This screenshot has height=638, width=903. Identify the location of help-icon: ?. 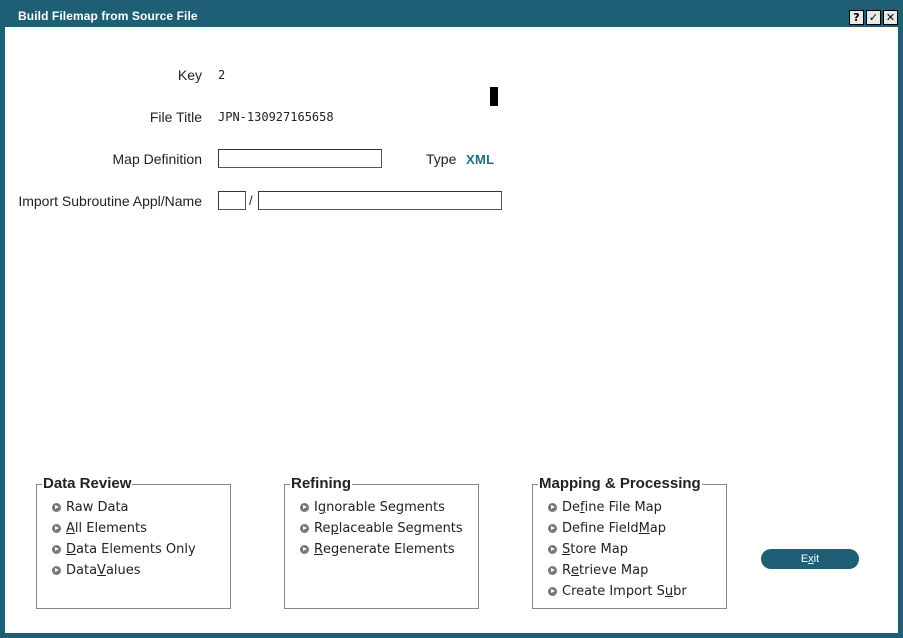
(856, 17).